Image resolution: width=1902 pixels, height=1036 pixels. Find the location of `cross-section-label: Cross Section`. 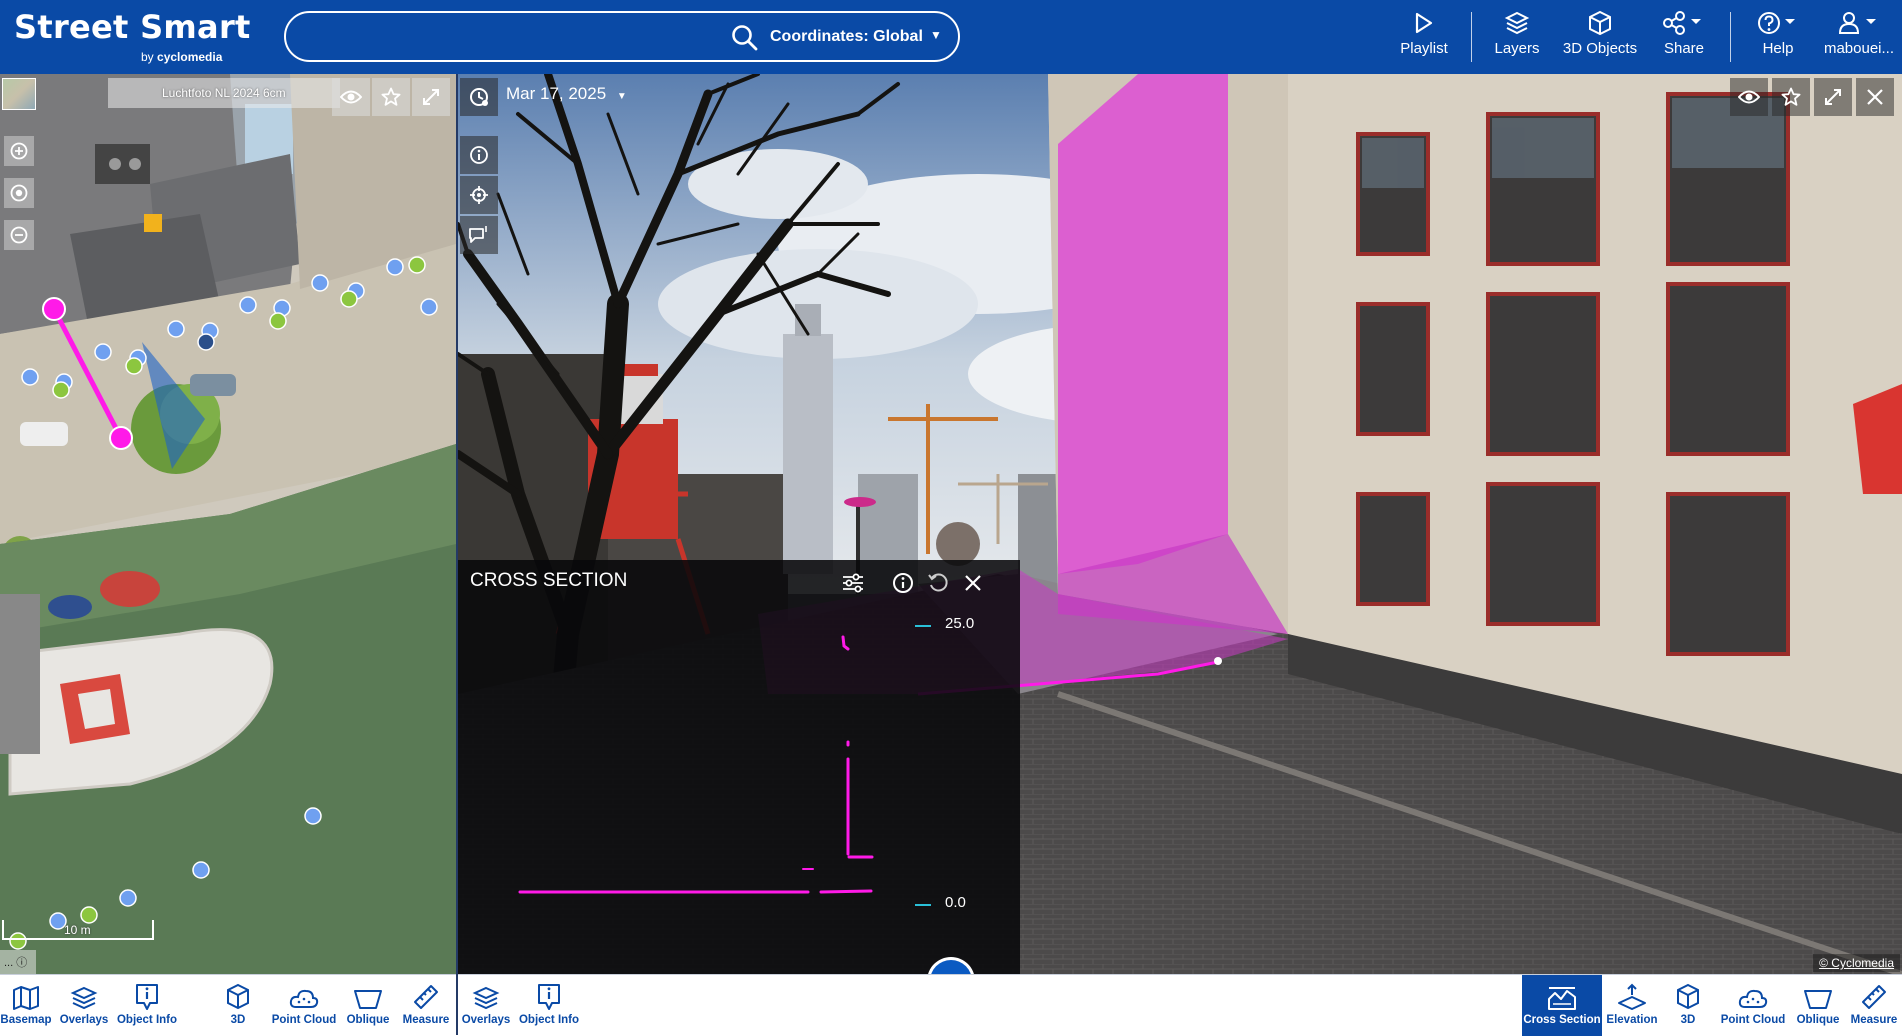

cross-section-label: Cross Section is located at coordinates (1562, 1020).